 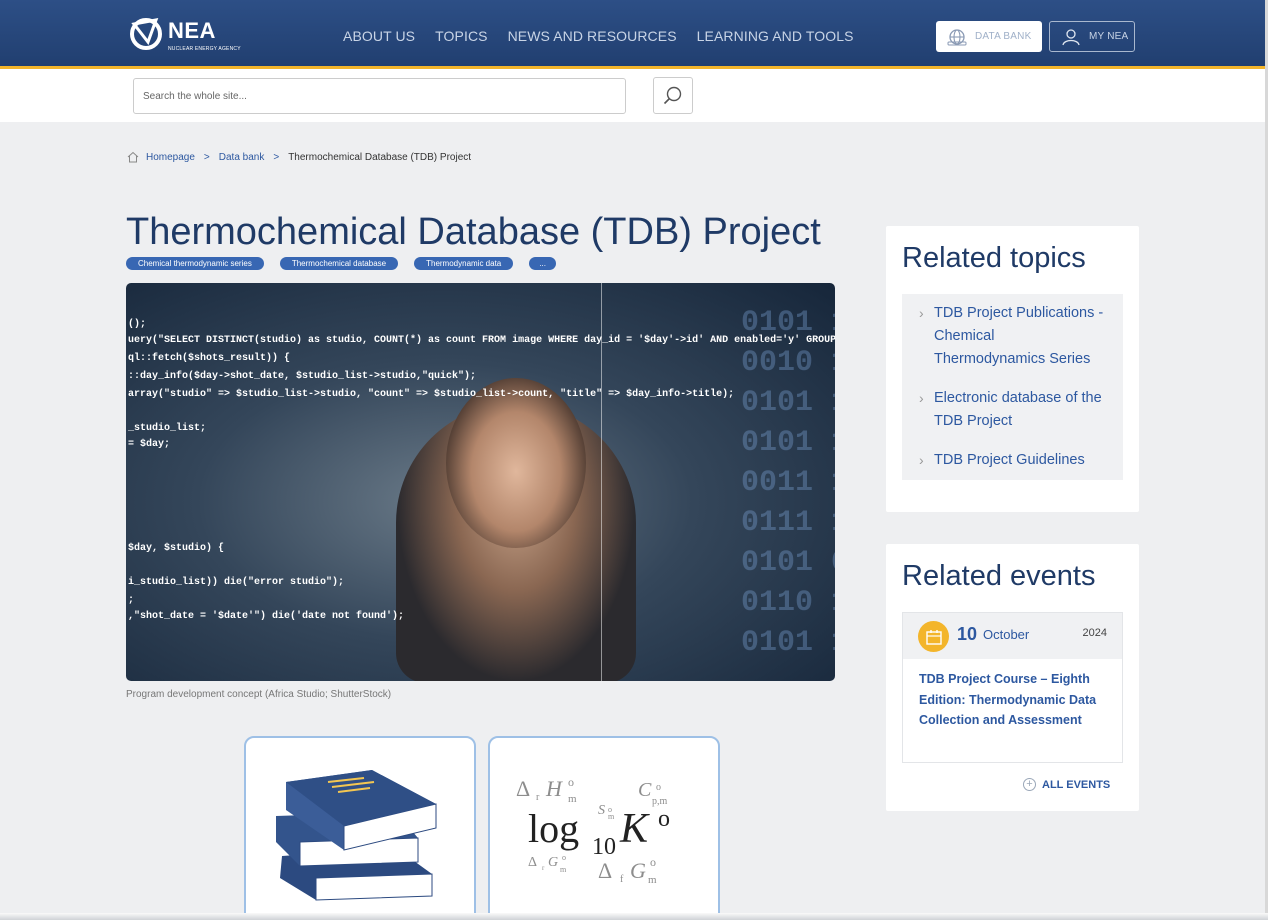 What do you see at coordinates (131, 600) in the screenshot?
I see `code-overlay-line: ;` at bounding box center [131, 600].